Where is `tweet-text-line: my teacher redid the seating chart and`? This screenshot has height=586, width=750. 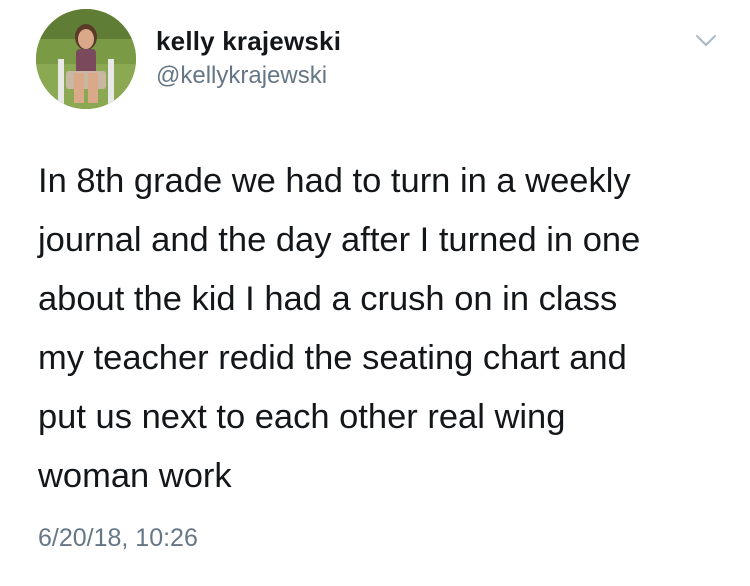
tweet-text-line: my teacher redid the seating chart and is located at coordinates (332, 358).